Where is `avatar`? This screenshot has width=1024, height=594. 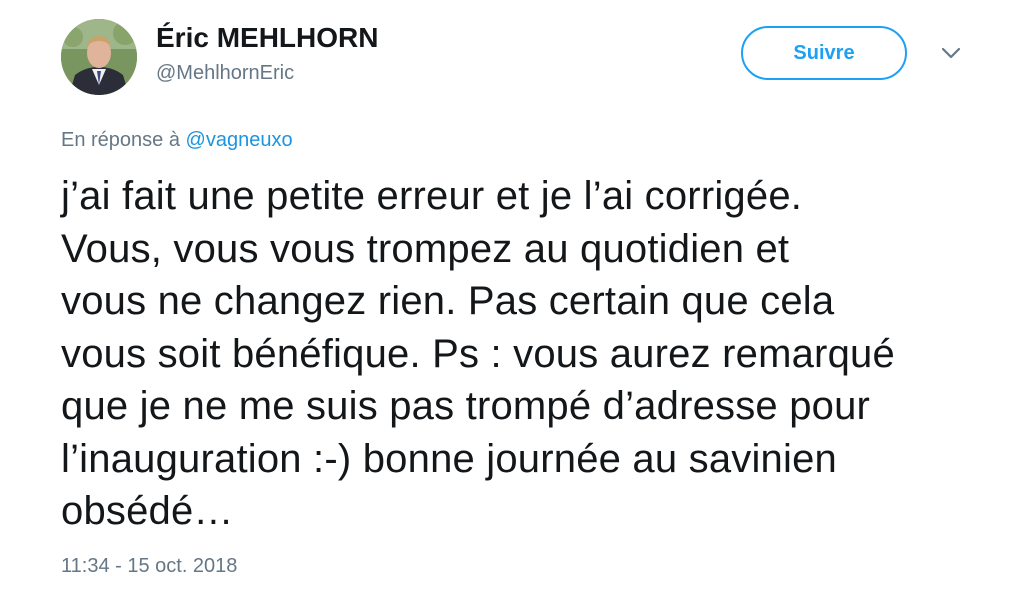
avatar is located at coordinates (99, 57).